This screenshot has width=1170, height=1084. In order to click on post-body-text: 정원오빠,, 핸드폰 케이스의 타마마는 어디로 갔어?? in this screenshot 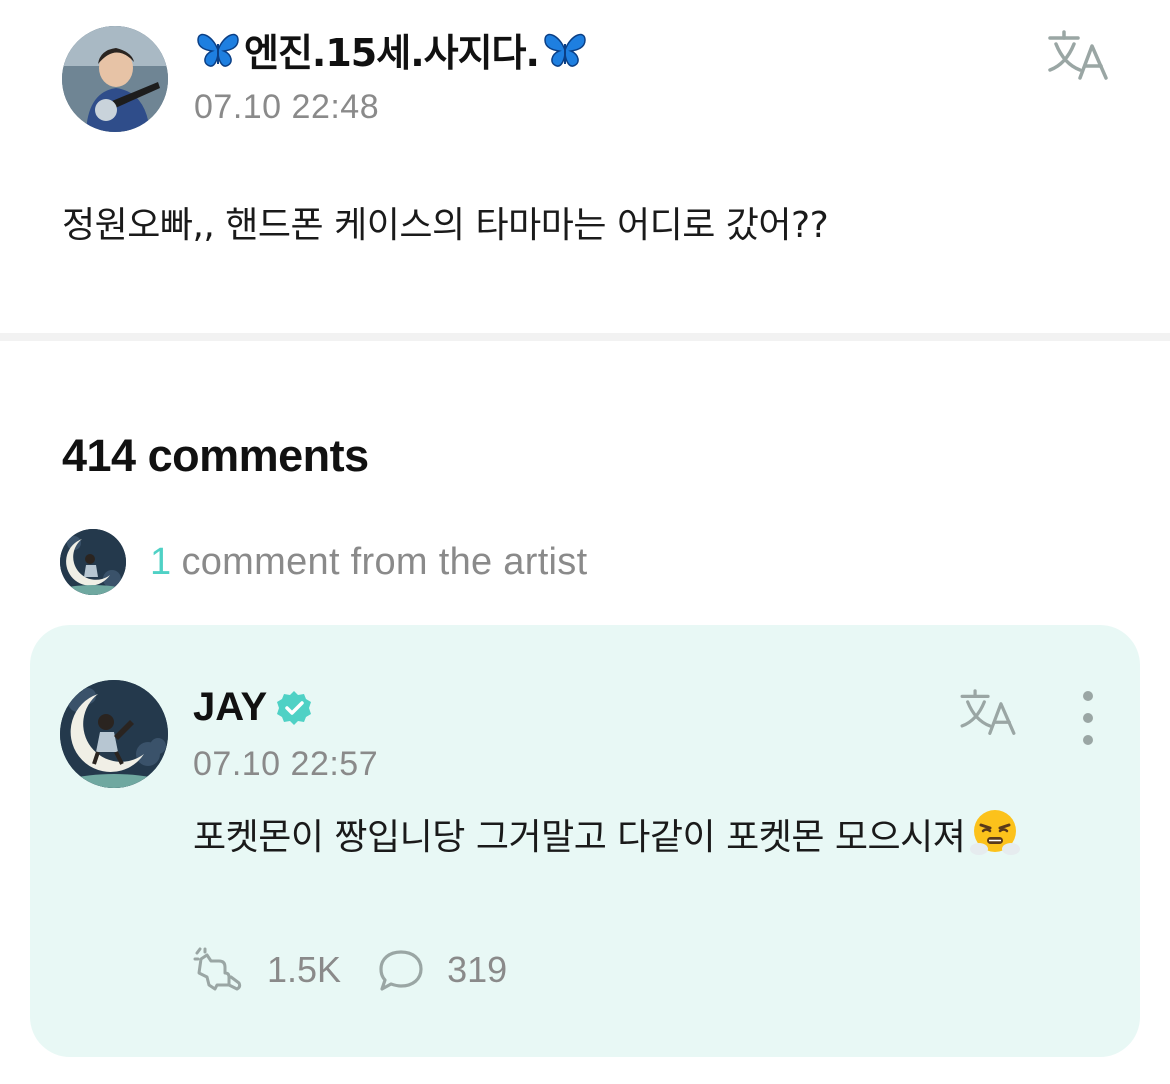, I will do `click(445, 225)`.